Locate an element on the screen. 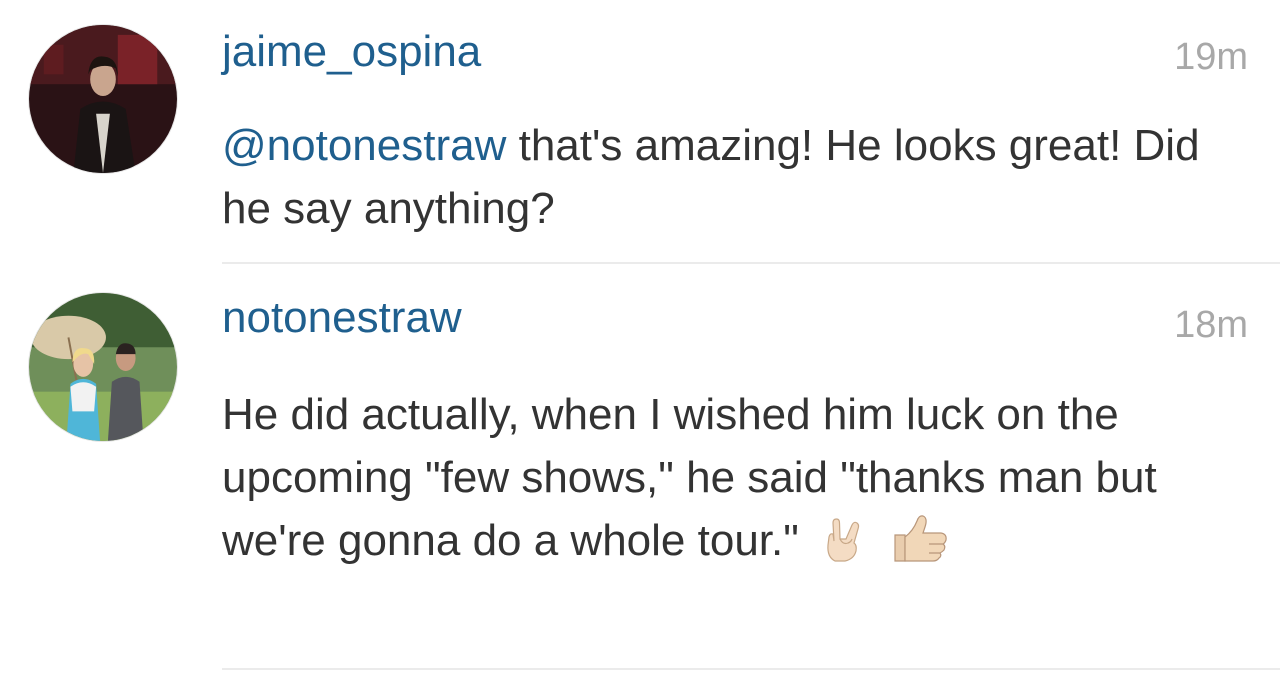 The width and height of the screenshot is (1280, 674). timestamp: 18m is located at coordinates (1211, 325).